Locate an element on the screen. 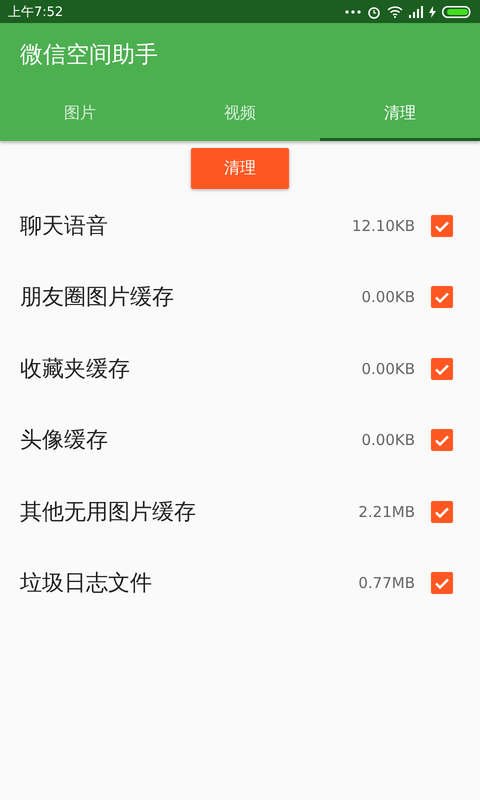 This screenshot has width=480, height=800. wifi-icon is located at coordinates (395, 12).